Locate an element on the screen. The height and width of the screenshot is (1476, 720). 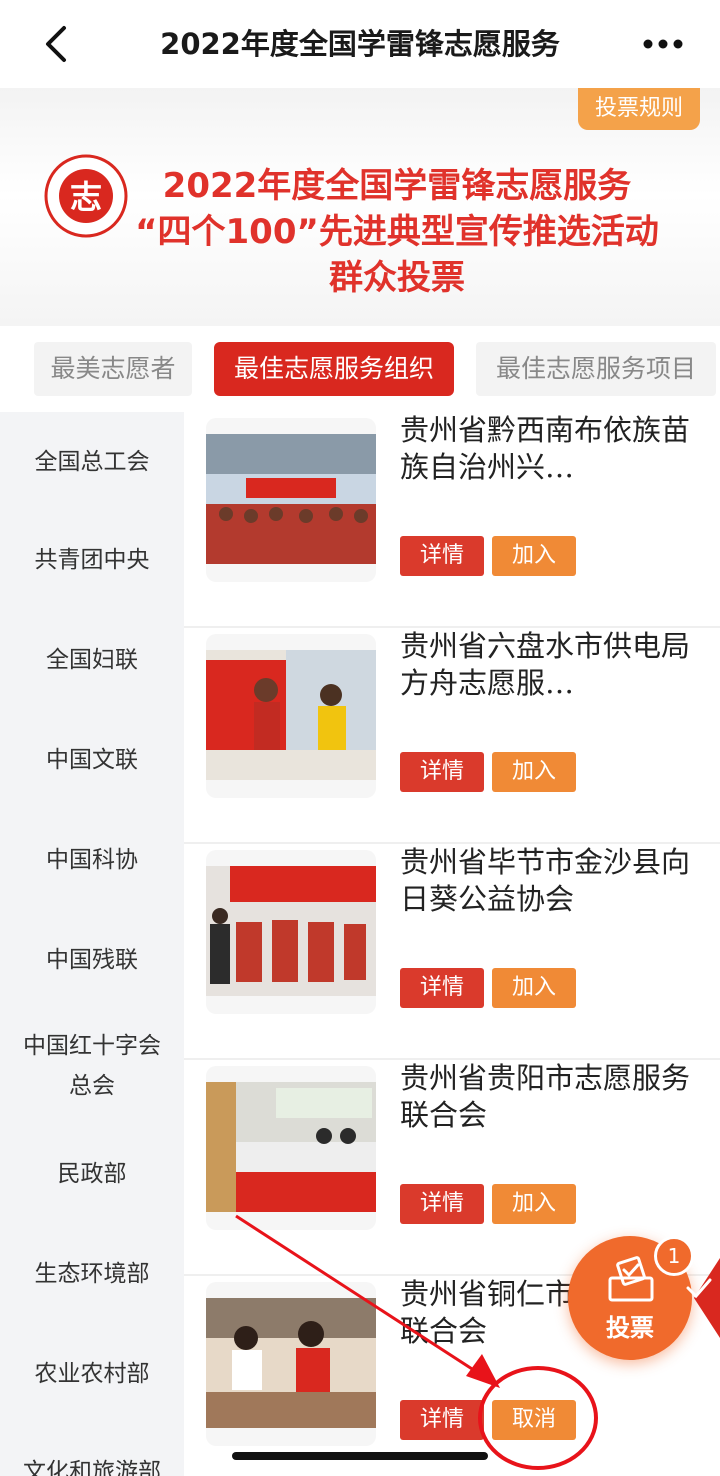
tab-best-volunteer: 最美志愿者 is located at coordinates (113, 369).